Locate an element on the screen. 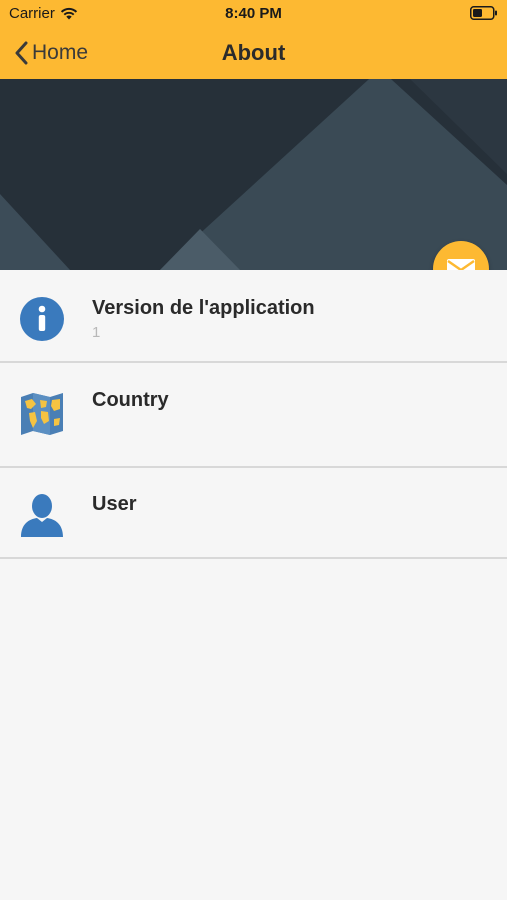 The image size is (507, 900). navigation-bar: Home About is located at coordinates (253, 53).